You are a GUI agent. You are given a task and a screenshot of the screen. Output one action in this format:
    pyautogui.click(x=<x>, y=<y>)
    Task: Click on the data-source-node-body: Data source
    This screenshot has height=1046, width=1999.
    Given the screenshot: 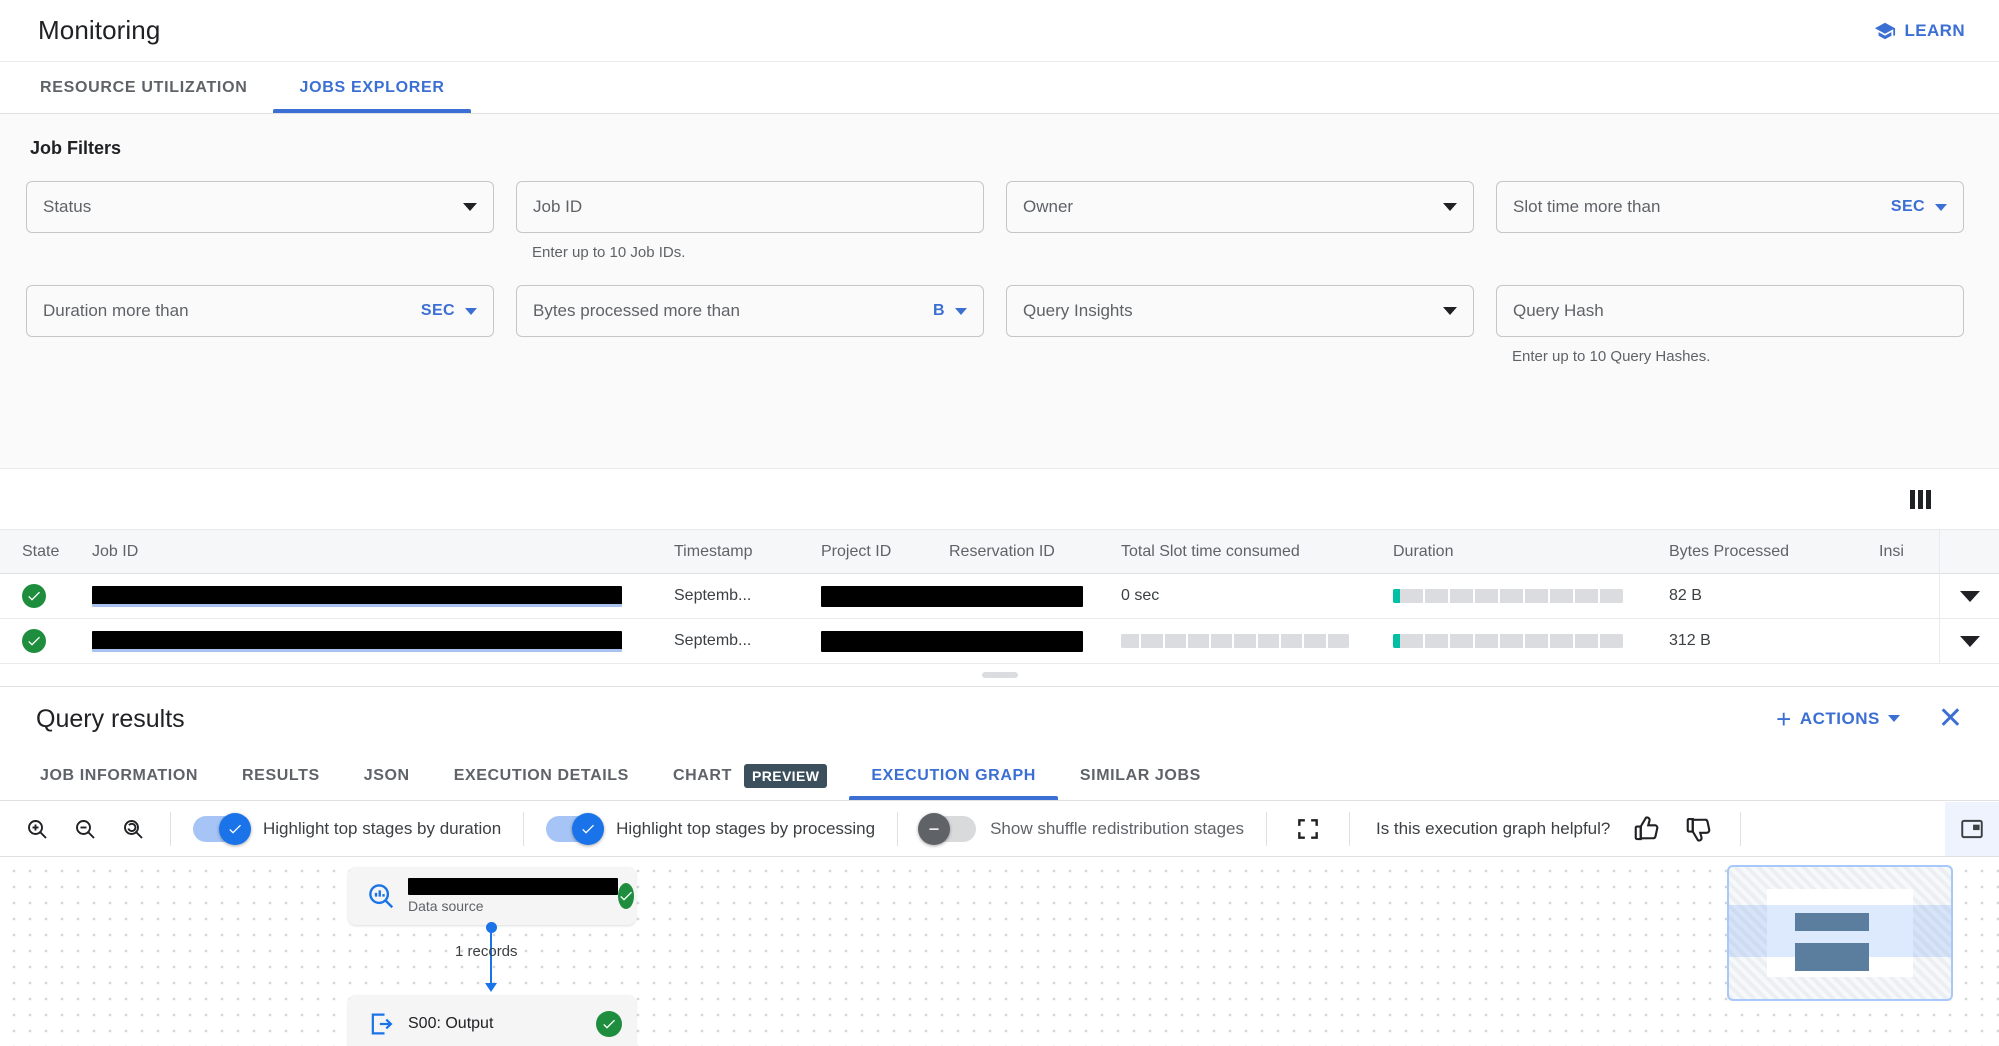 What is the action you would take?
    pyautogui.click(x=508, y=896)
    